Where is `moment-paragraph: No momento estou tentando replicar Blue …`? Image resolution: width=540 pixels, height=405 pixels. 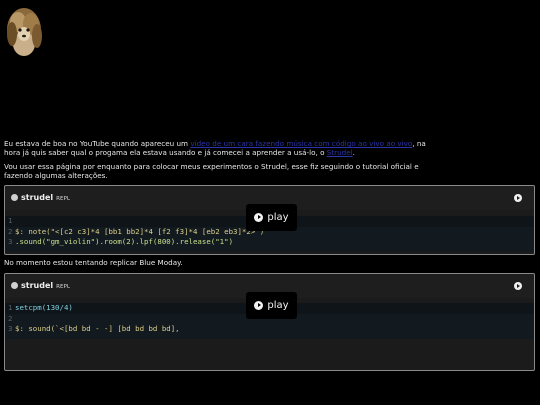 moment-paragraph: No momento estou tentando replicar Blue … is located at coordinates (93, 262).